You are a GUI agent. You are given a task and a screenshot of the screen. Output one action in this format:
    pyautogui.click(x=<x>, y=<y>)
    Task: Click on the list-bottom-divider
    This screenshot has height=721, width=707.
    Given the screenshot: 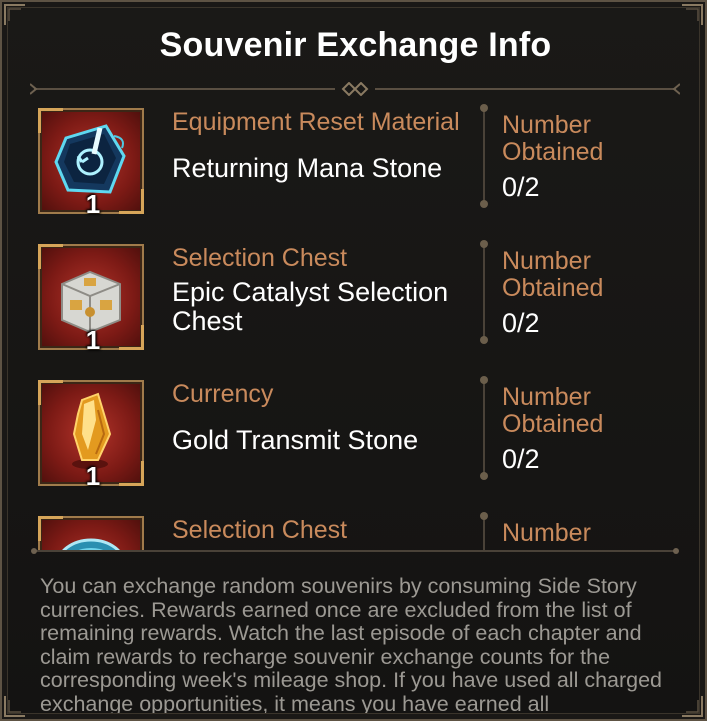 What is the action you would take?
    pyautogui.click(x=355, y=551)
    